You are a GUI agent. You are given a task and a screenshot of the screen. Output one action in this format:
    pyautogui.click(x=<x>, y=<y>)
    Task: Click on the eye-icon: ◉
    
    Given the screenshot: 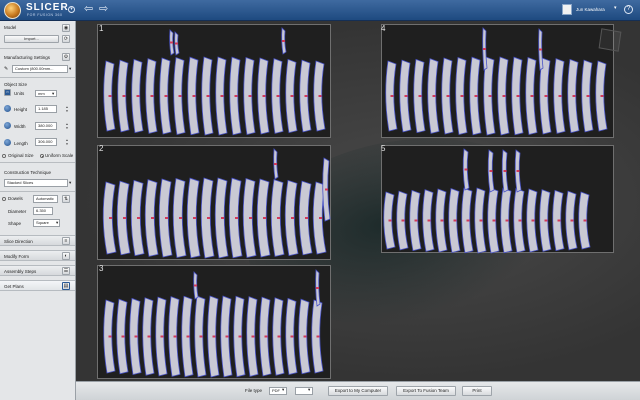 What is the action you would take?
    pyautogui.click(x=66, y=28)
    